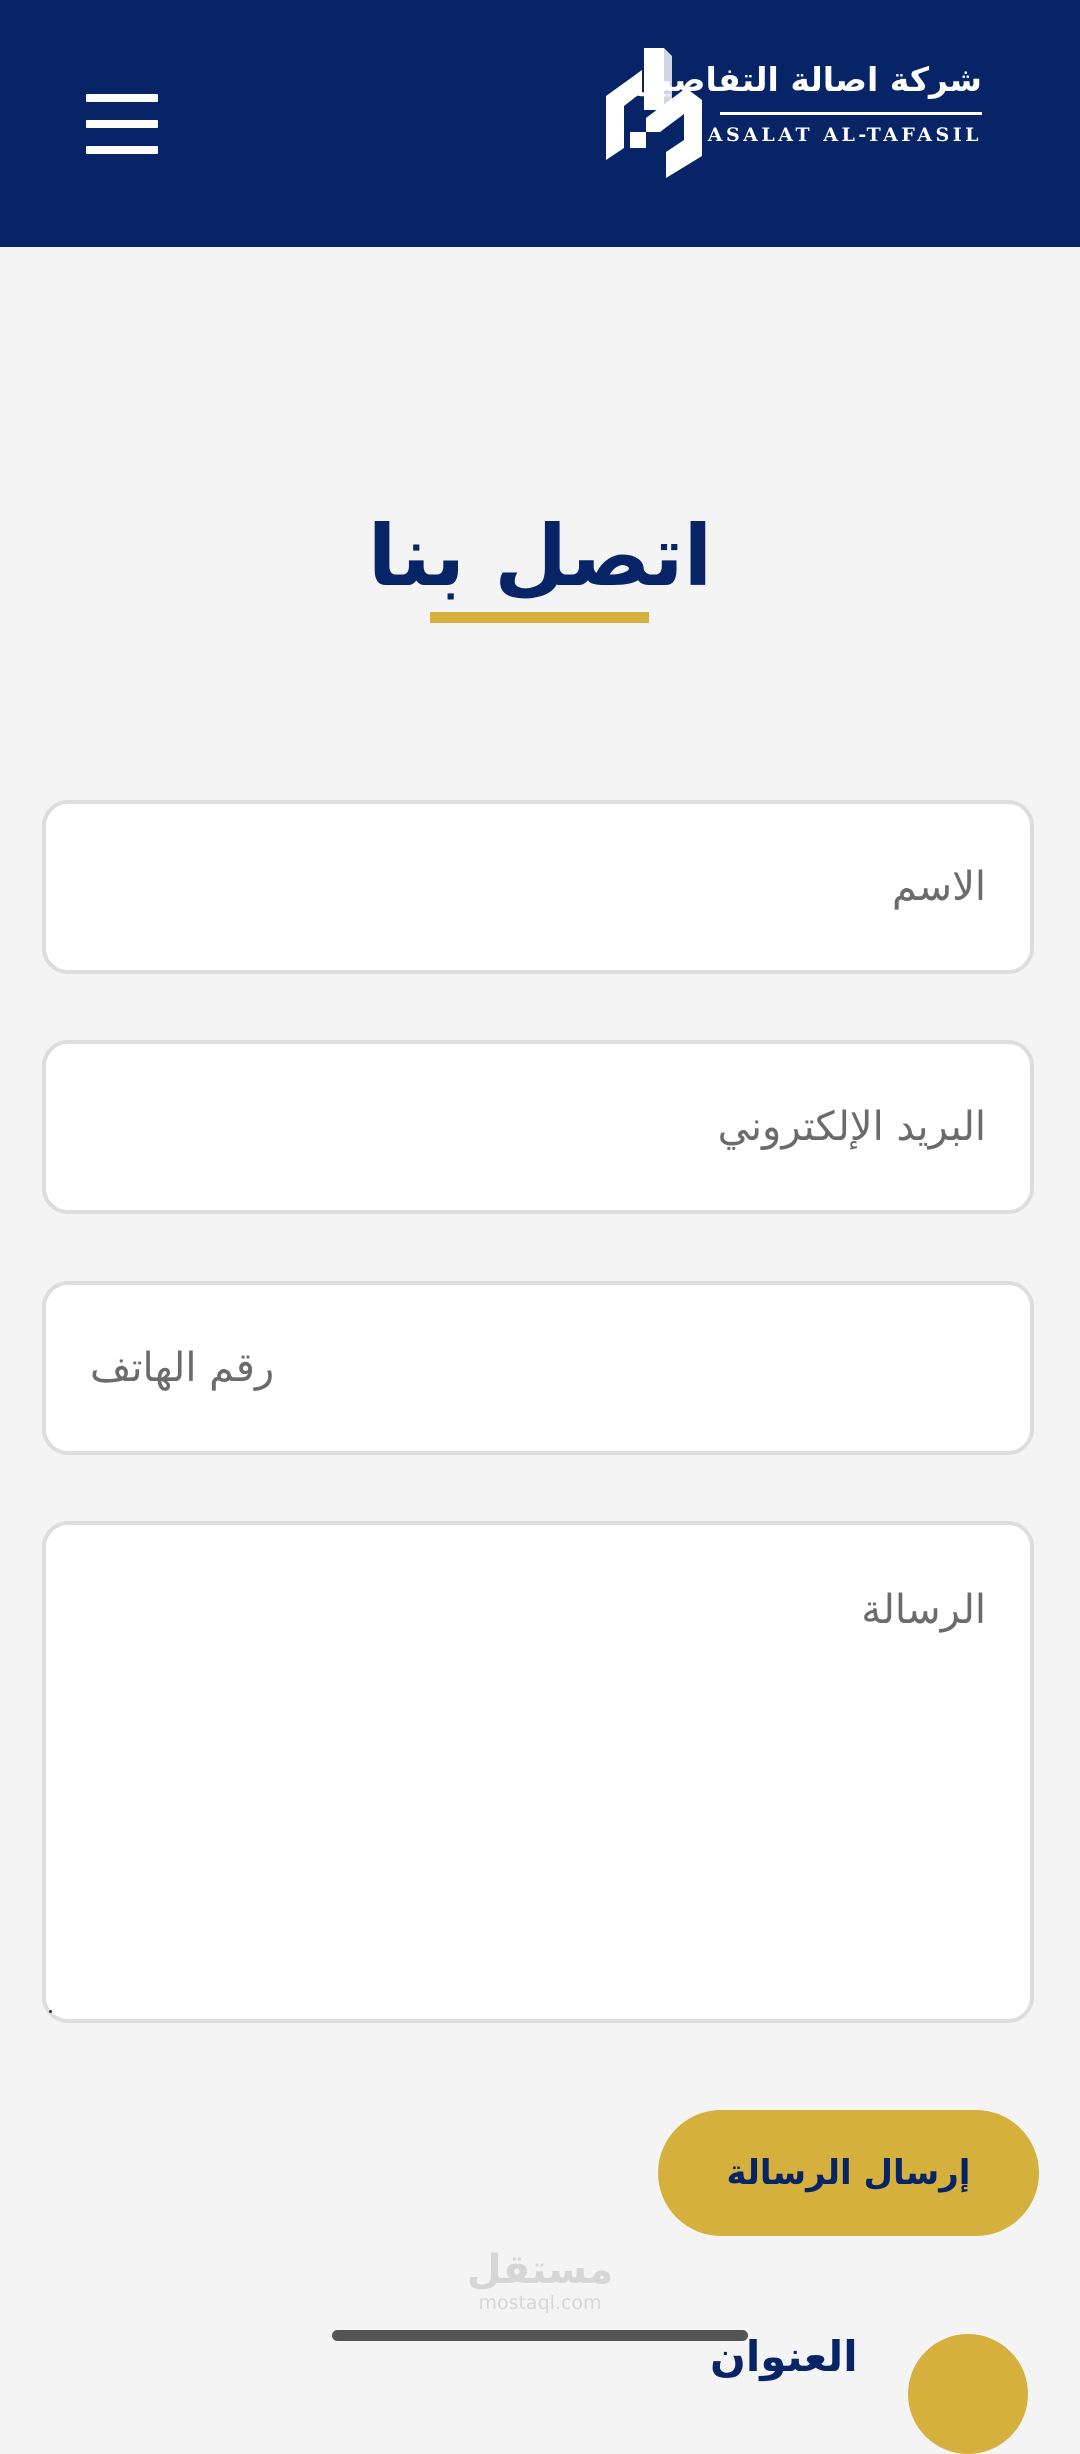 This screenshot has height=2454, width=1080. I want to click on address-location-icon, so click(968, 2394).